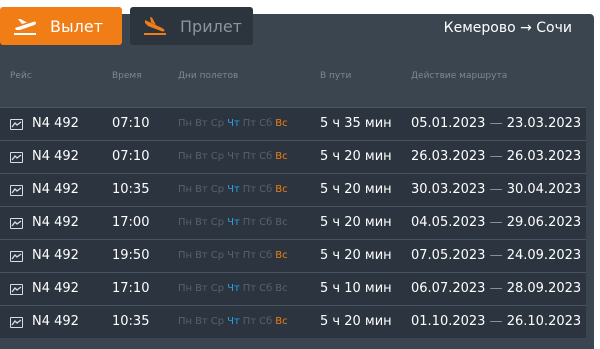 The width and height of the screenshot is (600, 349). I want to click on route-period: 05.01.2023 — 23.03.2023, so click(496, 123).